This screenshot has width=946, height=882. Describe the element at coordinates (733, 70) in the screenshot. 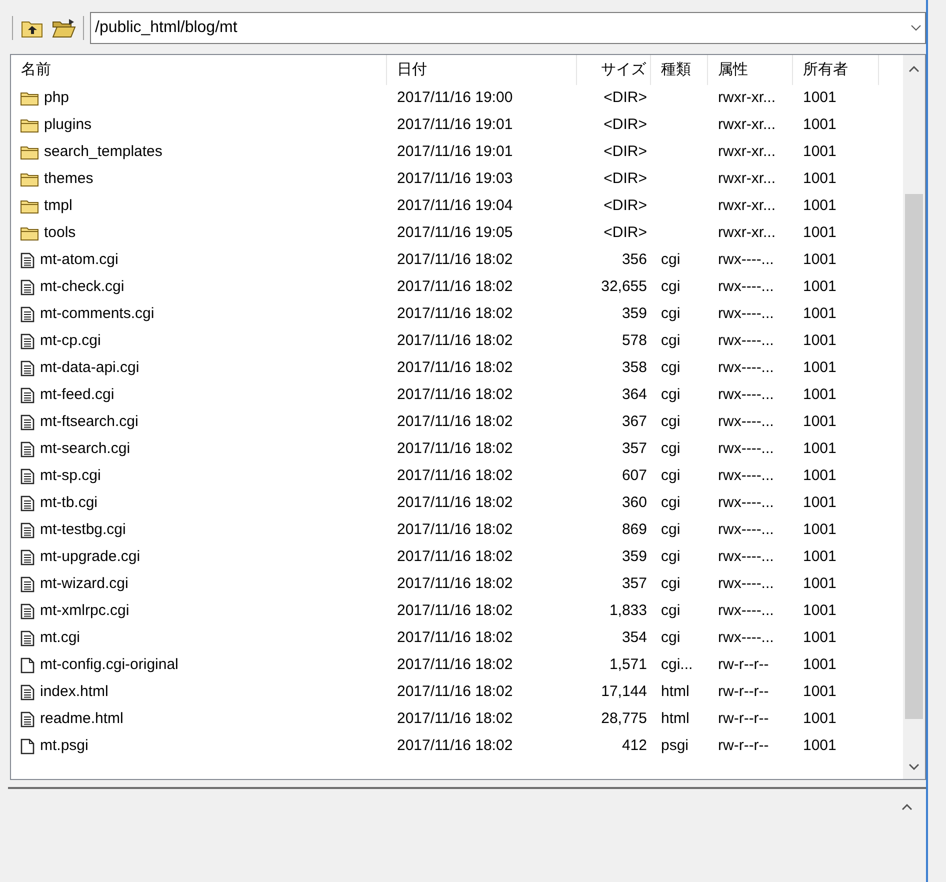

I see `attributes-column-header: 属性` at that location.